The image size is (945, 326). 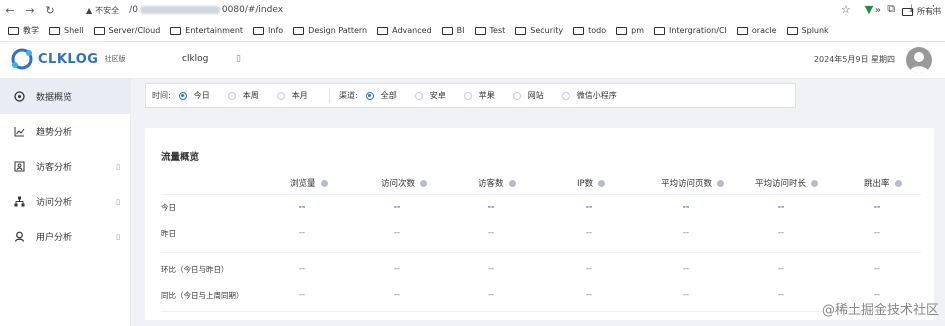 What do you see at coordinates (50, 10) in the screenshot?
I see `reload-icon: ↻` at bounding box center [50, 10].